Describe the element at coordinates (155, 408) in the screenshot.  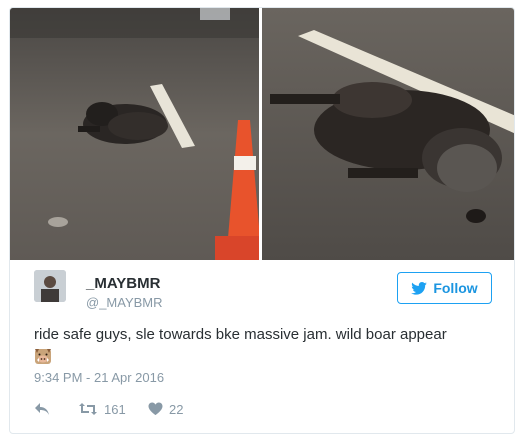
I see `heart-icon` at that location.